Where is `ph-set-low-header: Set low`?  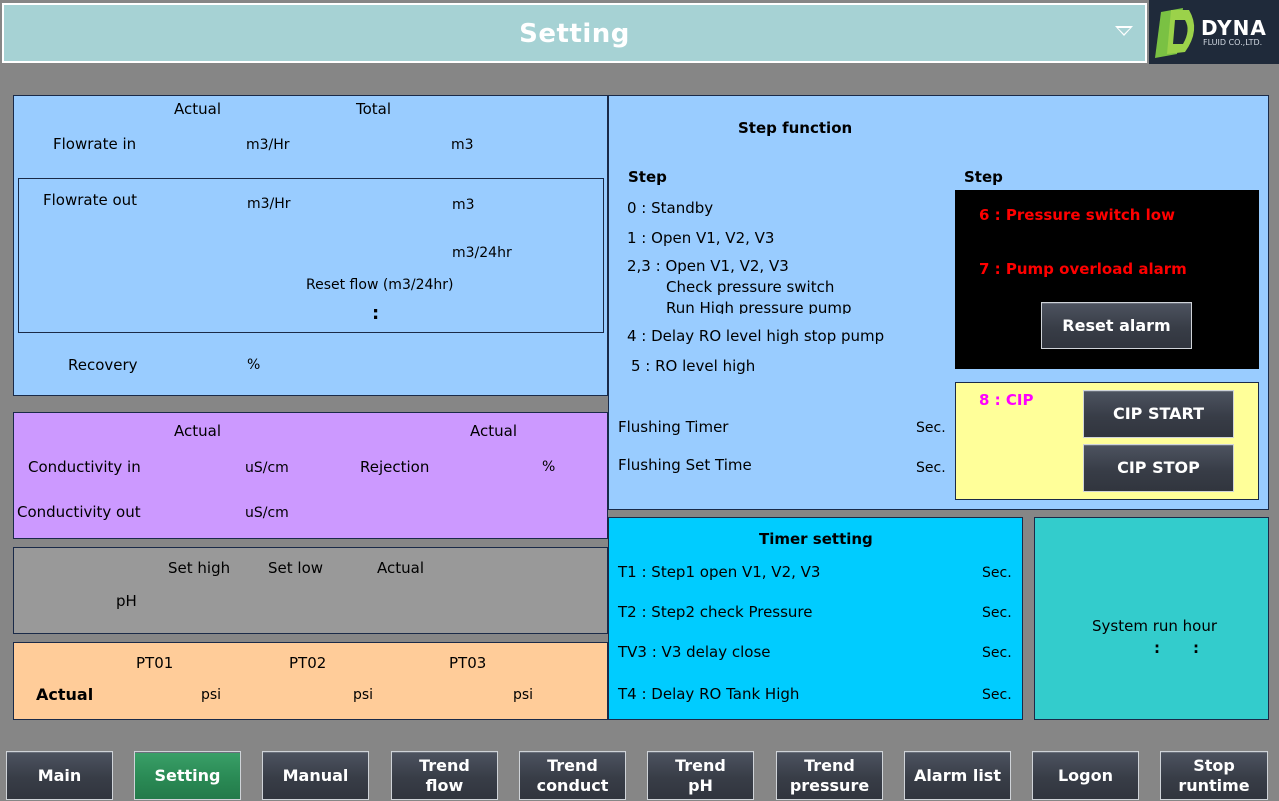 ph-set-low-header: Set low is located at coordinates (296, 568).